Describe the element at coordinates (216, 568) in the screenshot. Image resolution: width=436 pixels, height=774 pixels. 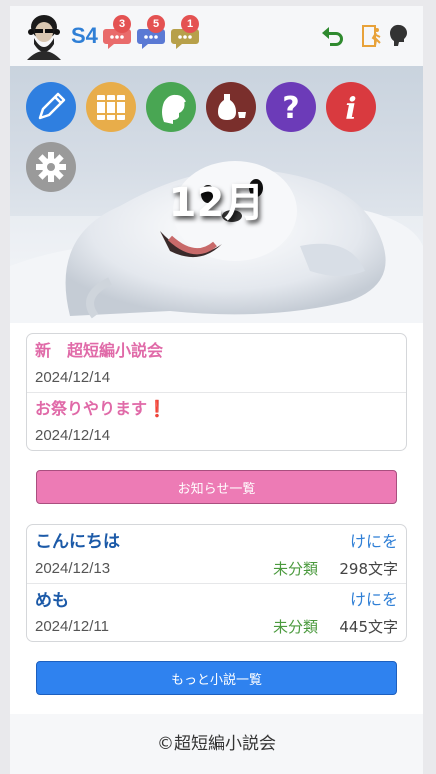
I see `story-meta-row: 2024/12/13 未分類 298文字` at that location.